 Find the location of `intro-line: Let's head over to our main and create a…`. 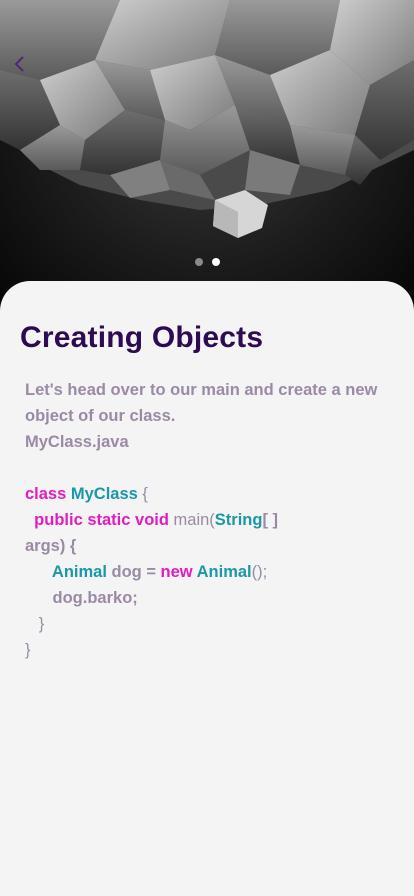

intro-line: Let's head over to our main and create a… is located at coordinates (201, 390).